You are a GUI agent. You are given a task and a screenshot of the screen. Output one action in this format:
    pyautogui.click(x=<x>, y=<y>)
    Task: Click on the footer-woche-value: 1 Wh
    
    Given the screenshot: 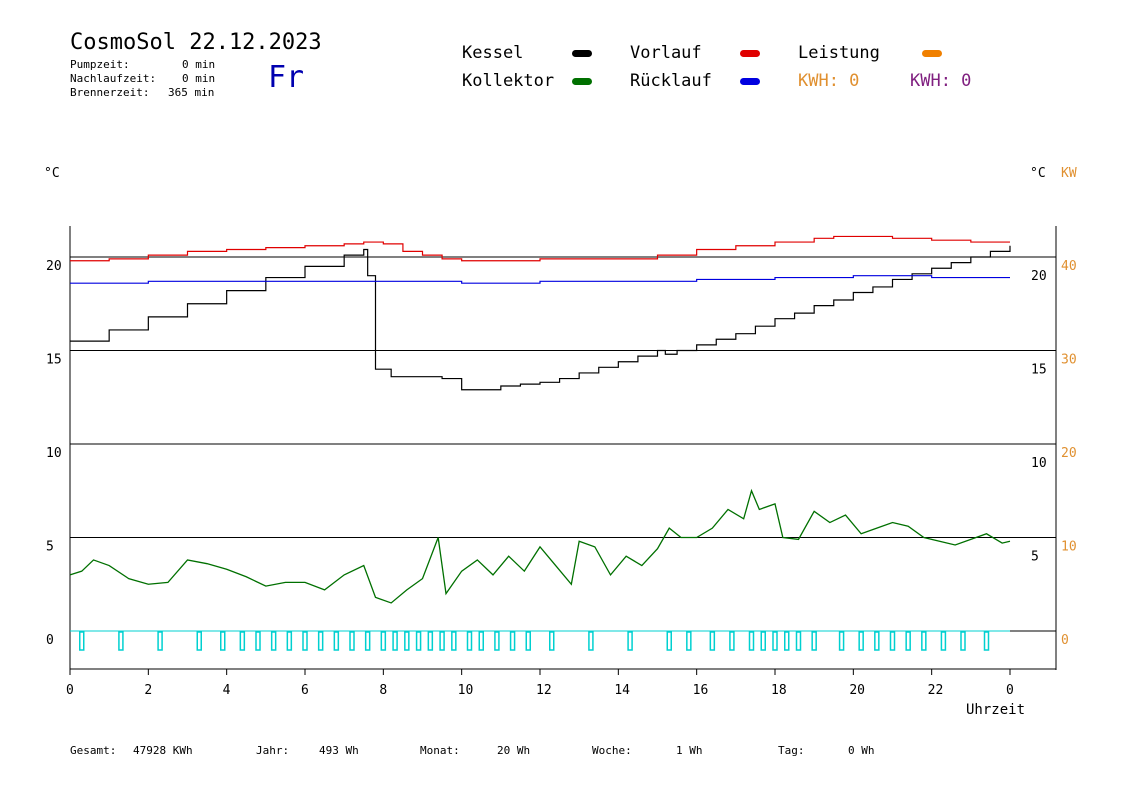 What is the action you would take?
    pyautogui.click(x=689, y=750)
    